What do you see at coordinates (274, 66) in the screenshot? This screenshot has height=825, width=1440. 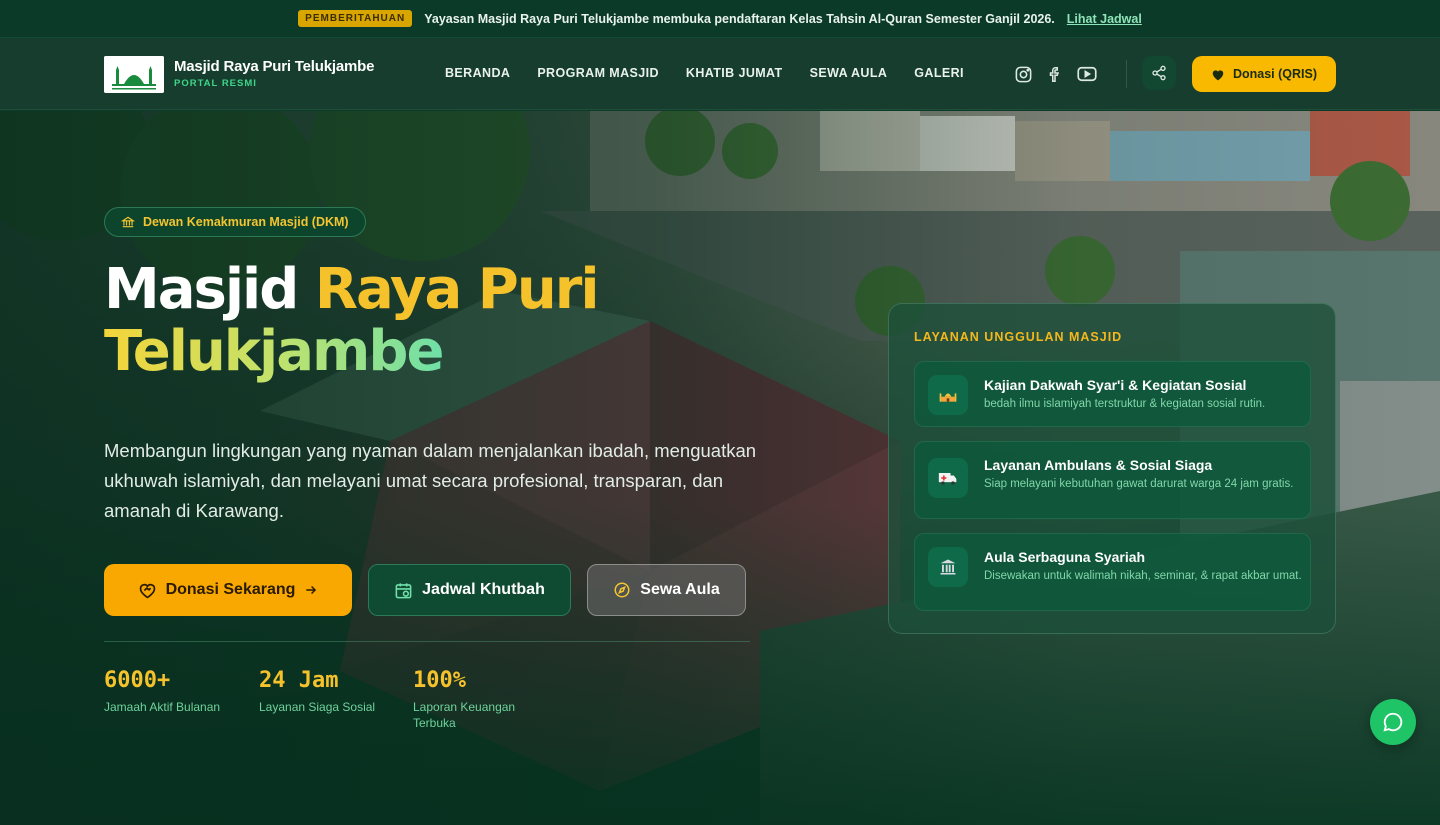 I see `brand-title: Masjid Raya Puri Telukjambe` at bounding box center [274, 66].